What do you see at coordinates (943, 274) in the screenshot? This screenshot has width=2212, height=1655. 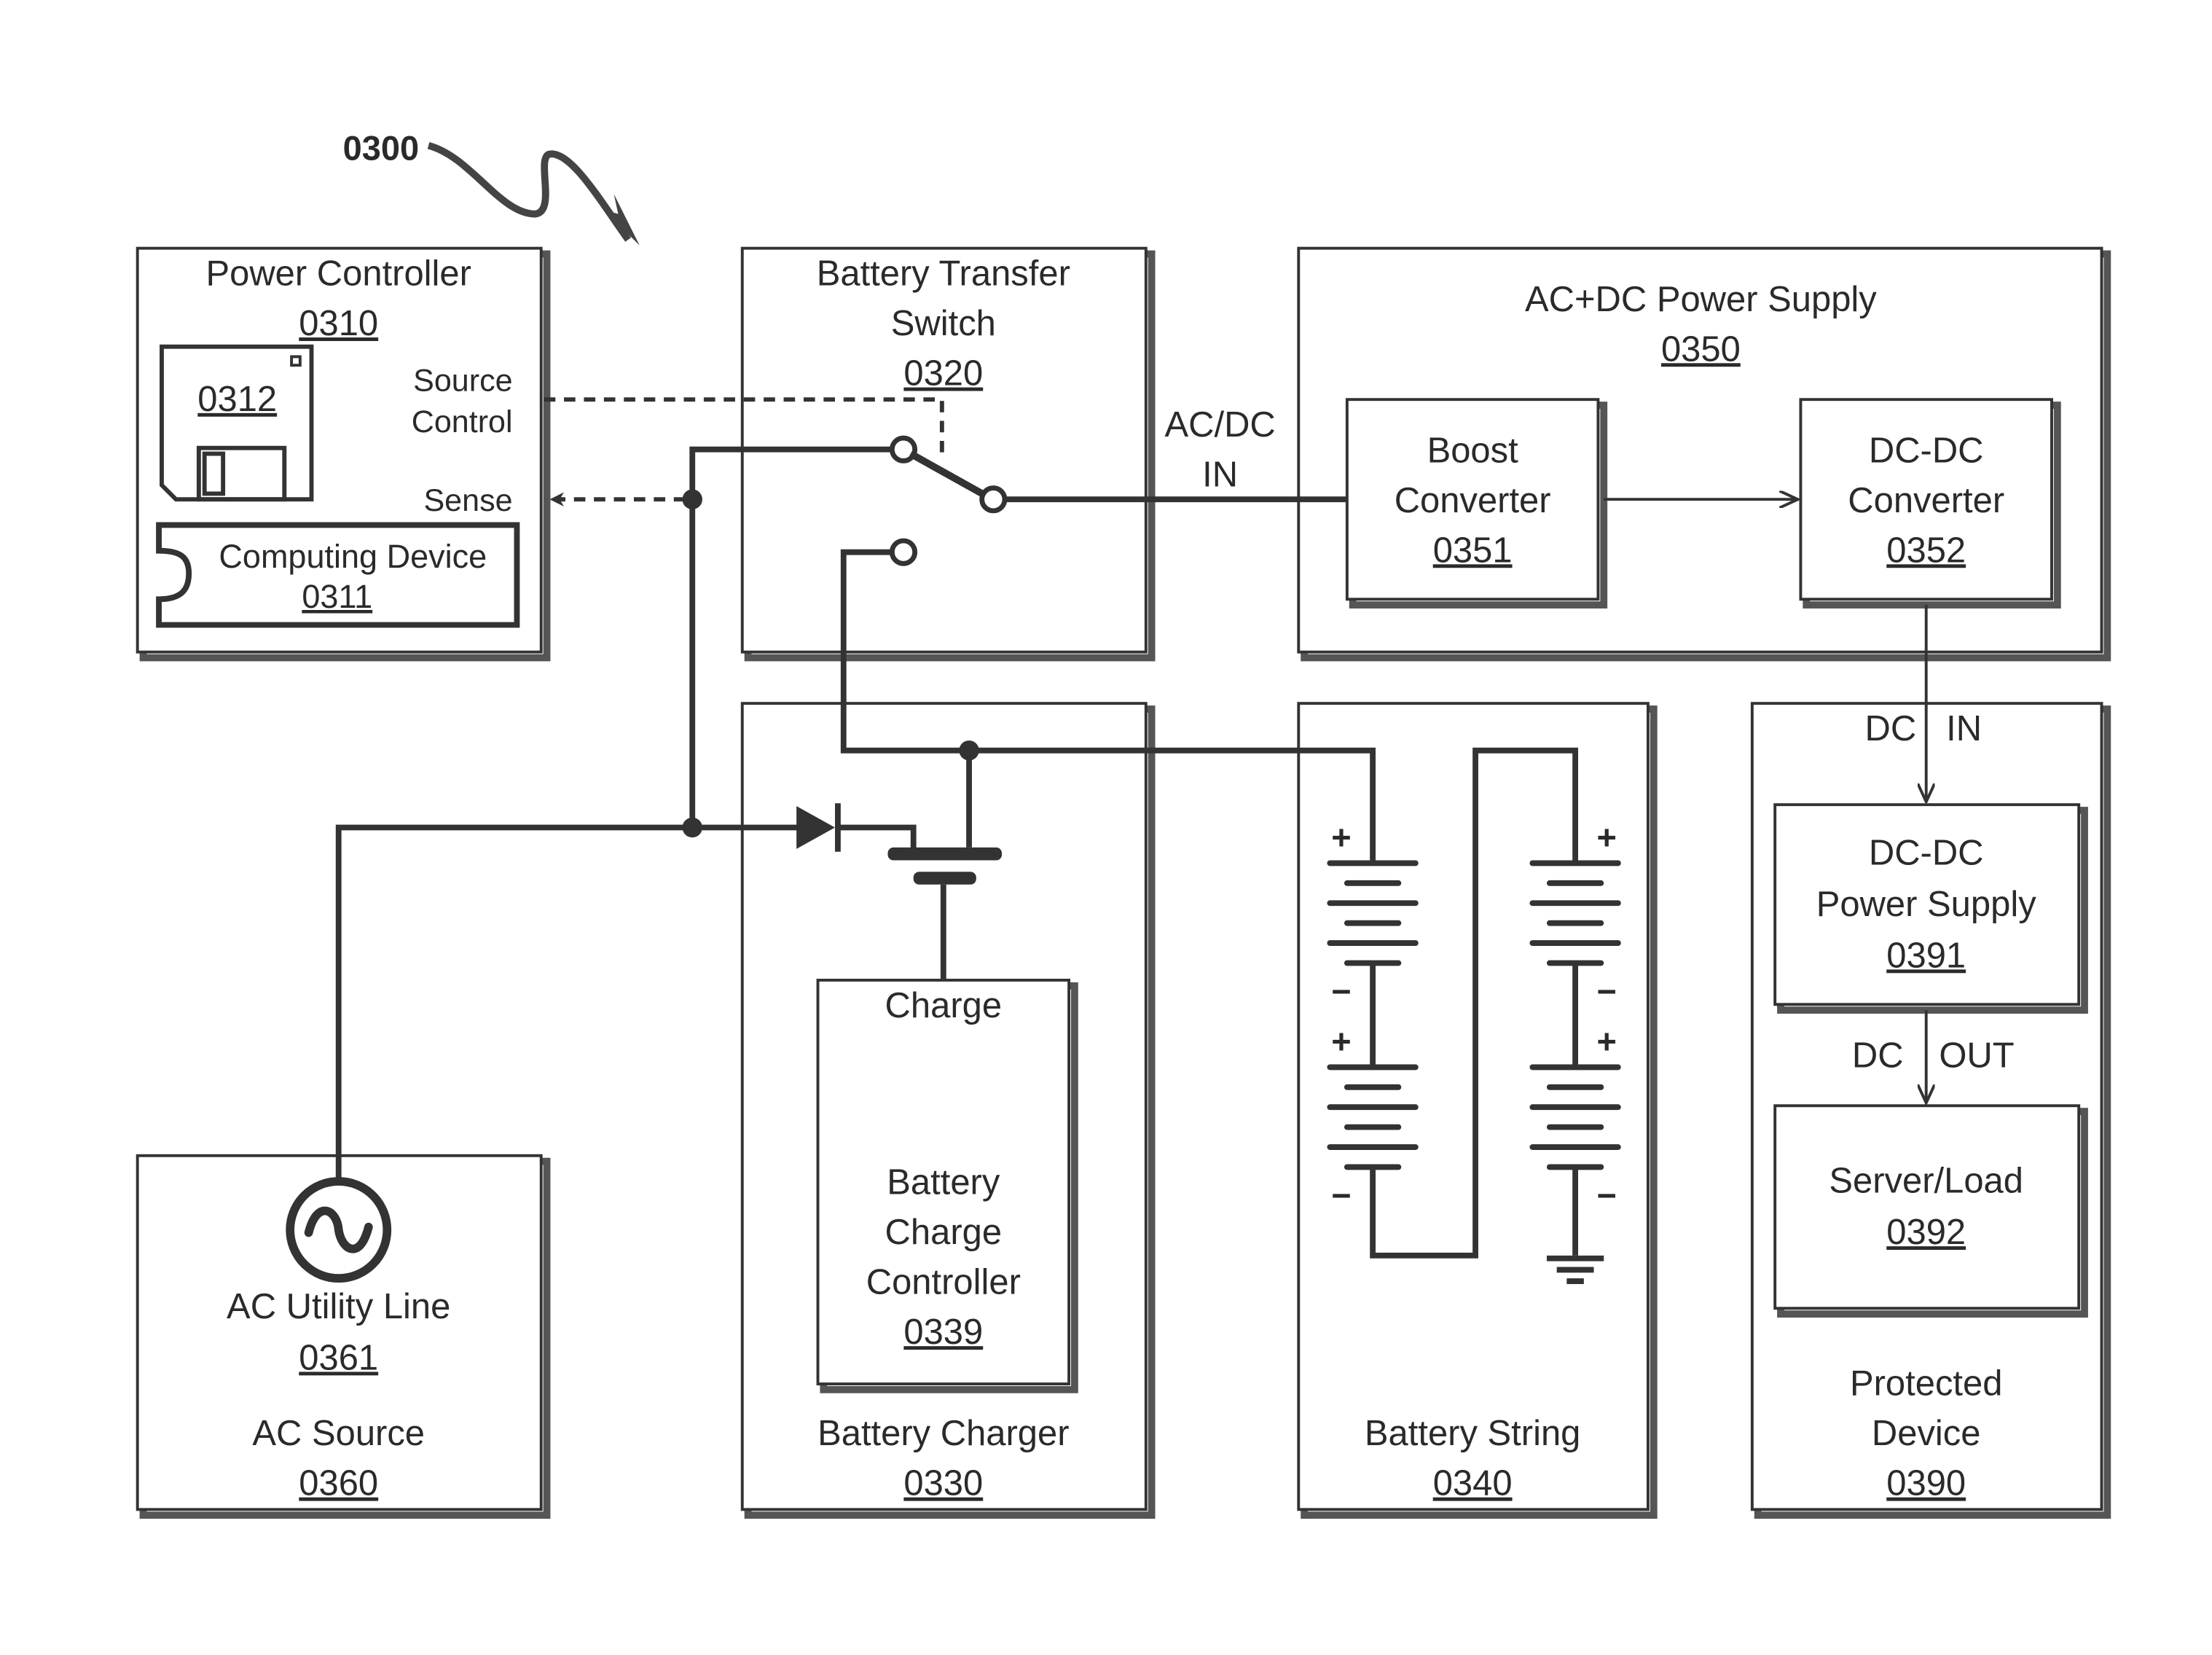 I see `bts-title-line1: Battery Transfer` at bounding box center [943, 274].